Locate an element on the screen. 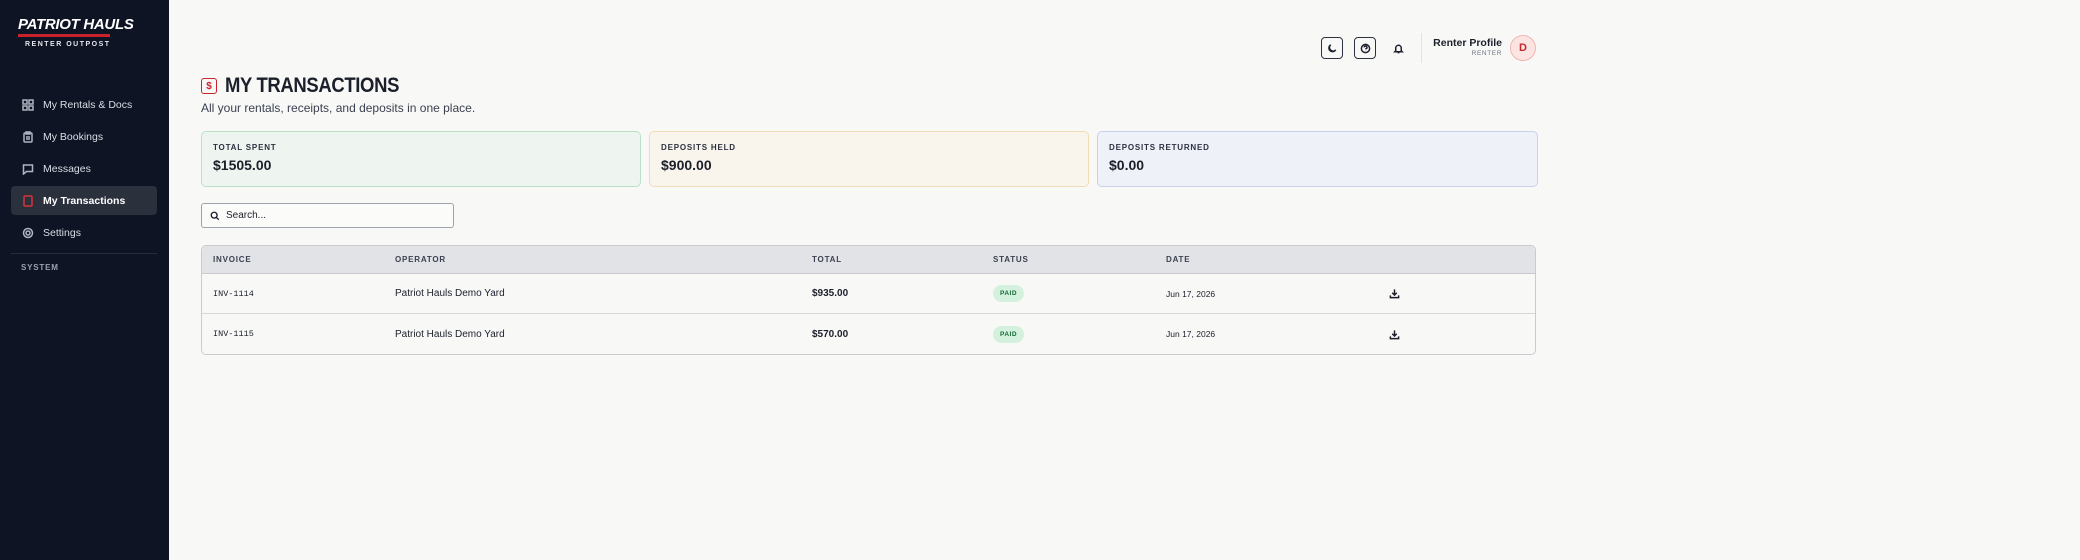 This screenshot has height=560, width=2080. sidebar-section-system: SYSTEM is located at coordinates (40, 267).